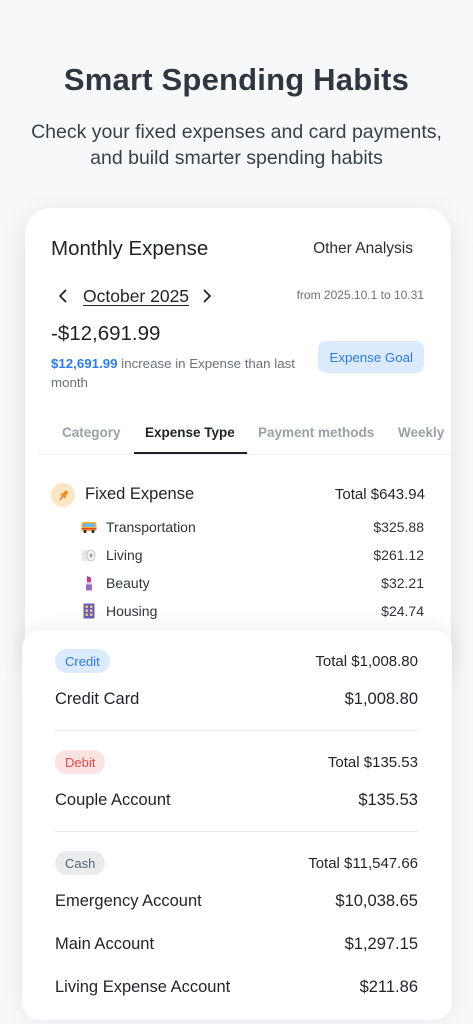 This screenshot has width=473, height=1024. Describe the element at coordinates (91, 432) in the screenshot. I see `tab-category: Category` at that location.